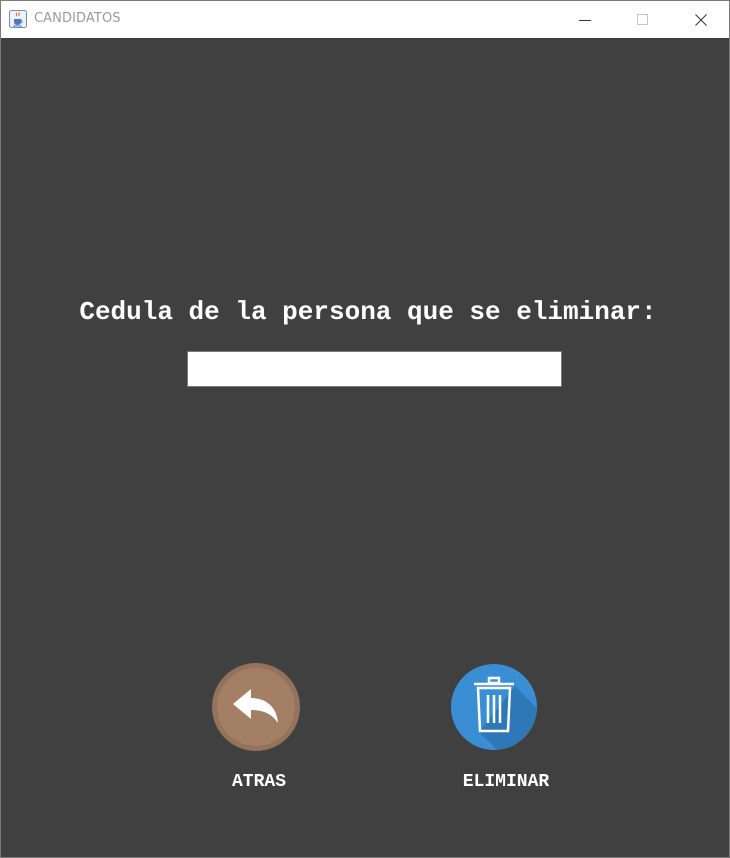  I want to click on title-bar: CANDIDATOS, so click(365, 19).